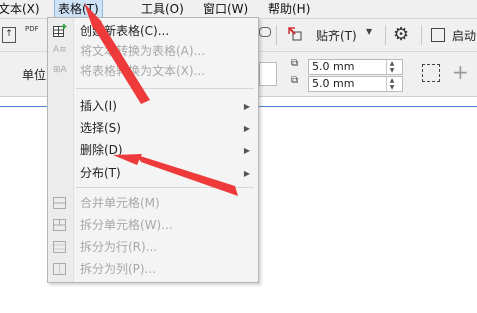  I want to click on arrow-to-delete-item, so click(175, 175).